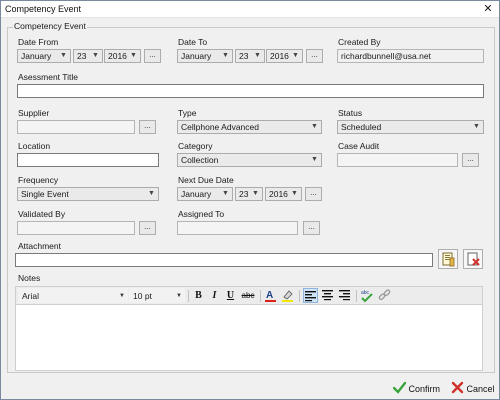 This screenshot has height=400, width=500. I want to click on assigned-to-field, so click(237, 228).